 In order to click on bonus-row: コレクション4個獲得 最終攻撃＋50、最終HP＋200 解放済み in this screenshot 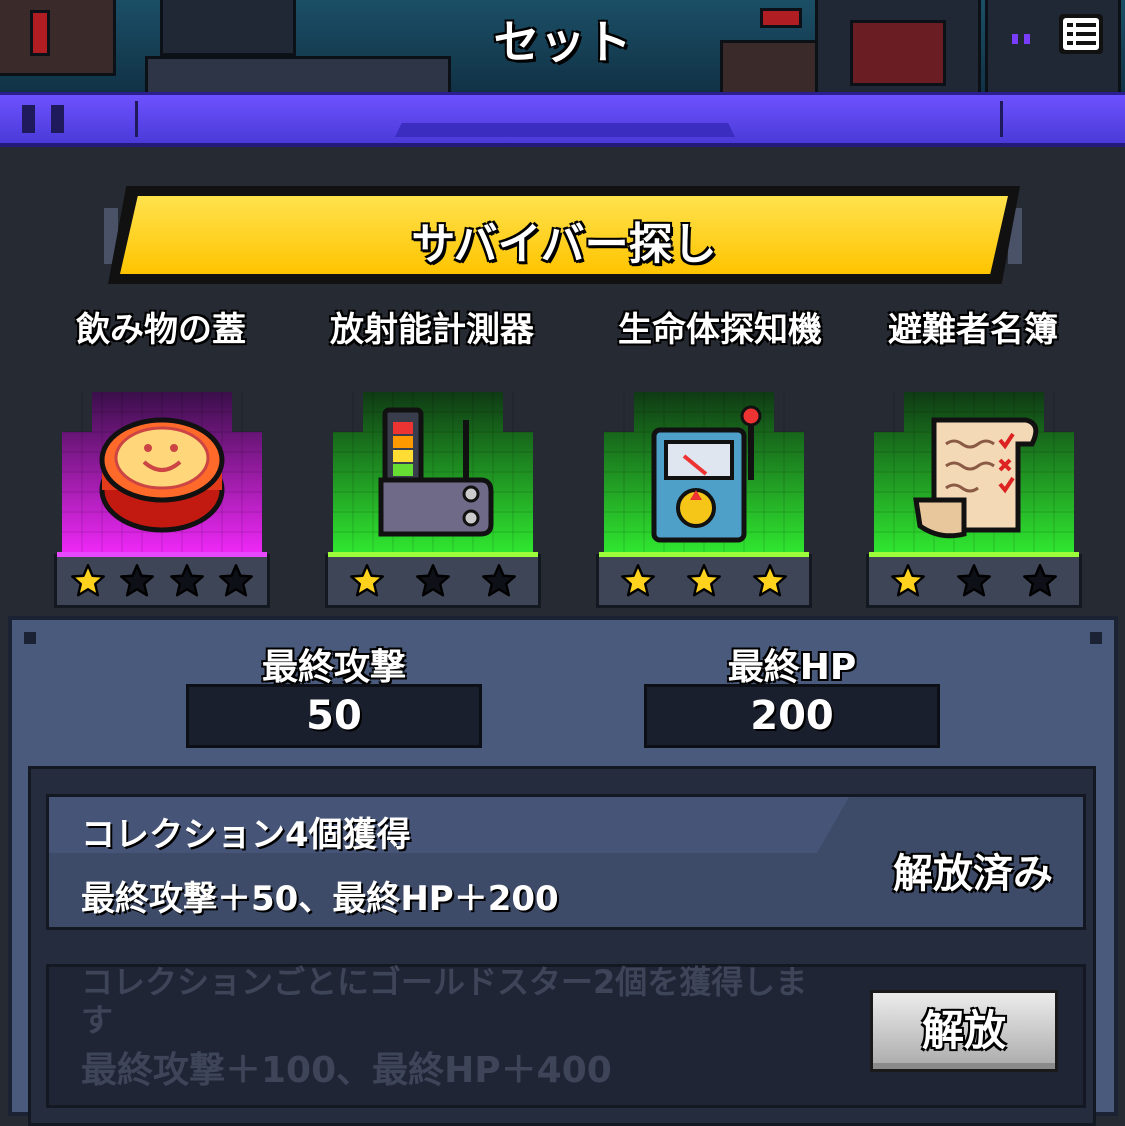, I will do `click(566, 862)`.